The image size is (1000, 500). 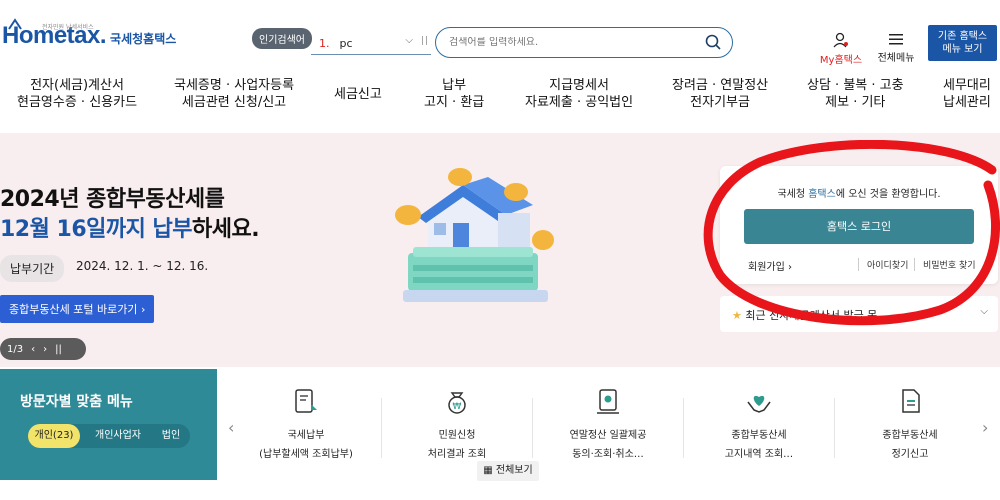 I want to click on nav-label: 납세관리, so click(x=967, y=102).